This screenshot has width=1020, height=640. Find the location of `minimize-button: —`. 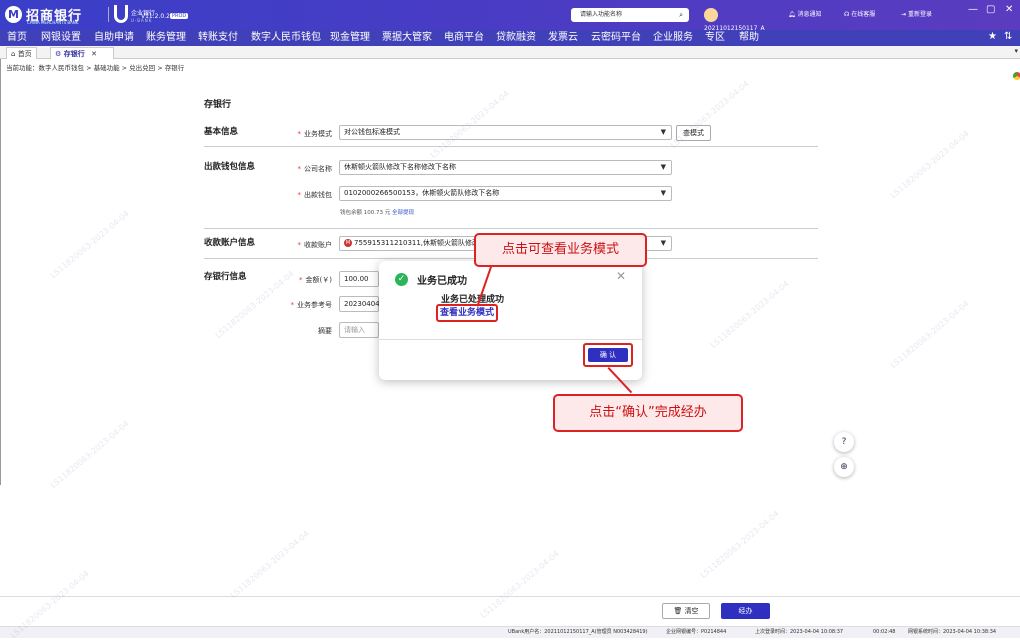

minimize-button: — is located at coordinates (973, 9).